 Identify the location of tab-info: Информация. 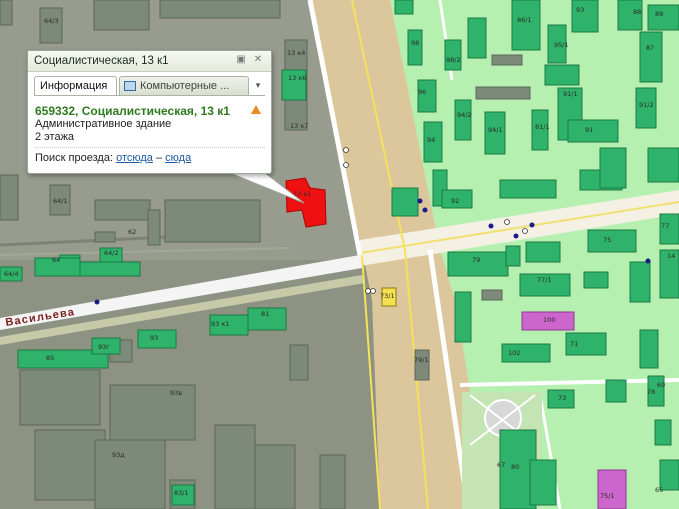
(75, 85).